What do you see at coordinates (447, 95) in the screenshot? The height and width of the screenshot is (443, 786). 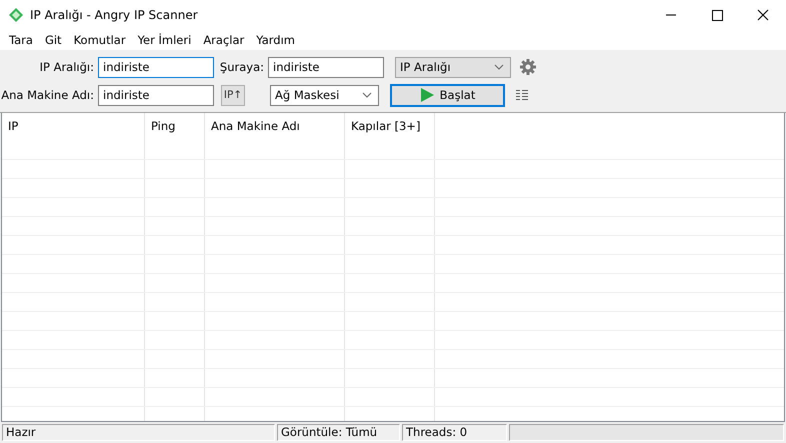 I see `start-button: Başlat` at bounding box center [447, 95].